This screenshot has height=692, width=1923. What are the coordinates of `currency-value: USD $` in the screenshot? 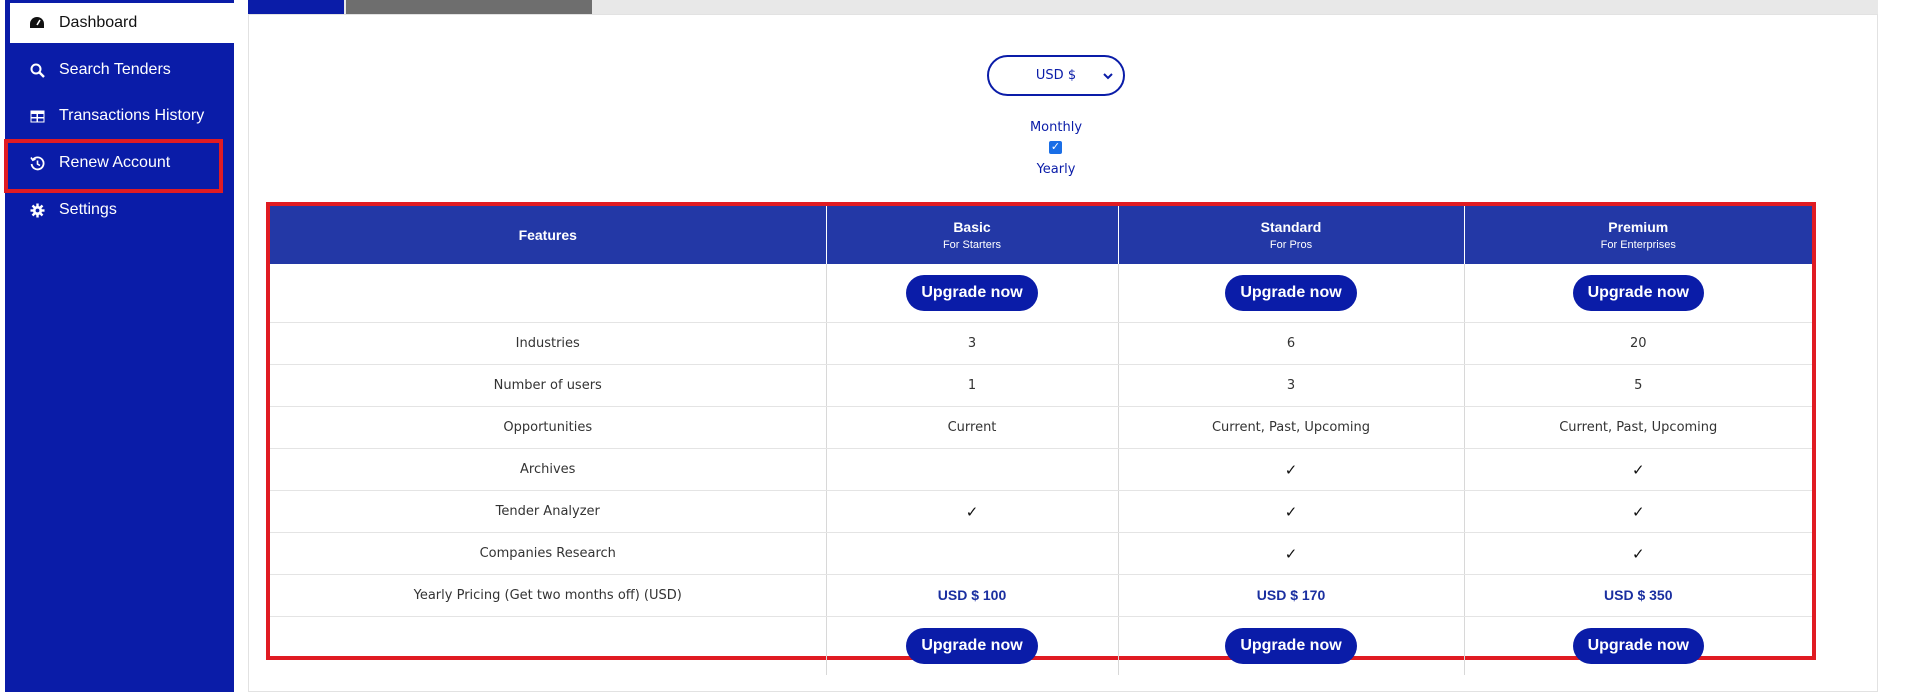 It's located at (1056, 75).